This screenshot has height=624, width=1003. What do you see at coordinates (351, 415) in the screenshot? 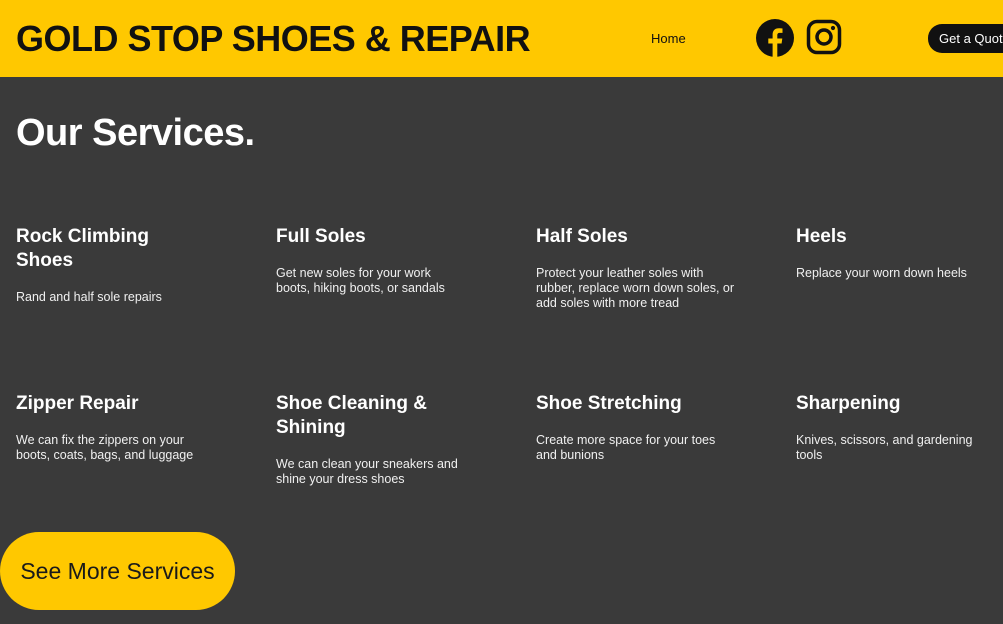
I see `service-title: Shoe Cleaning & Shining` at bounding box center [351, 415].